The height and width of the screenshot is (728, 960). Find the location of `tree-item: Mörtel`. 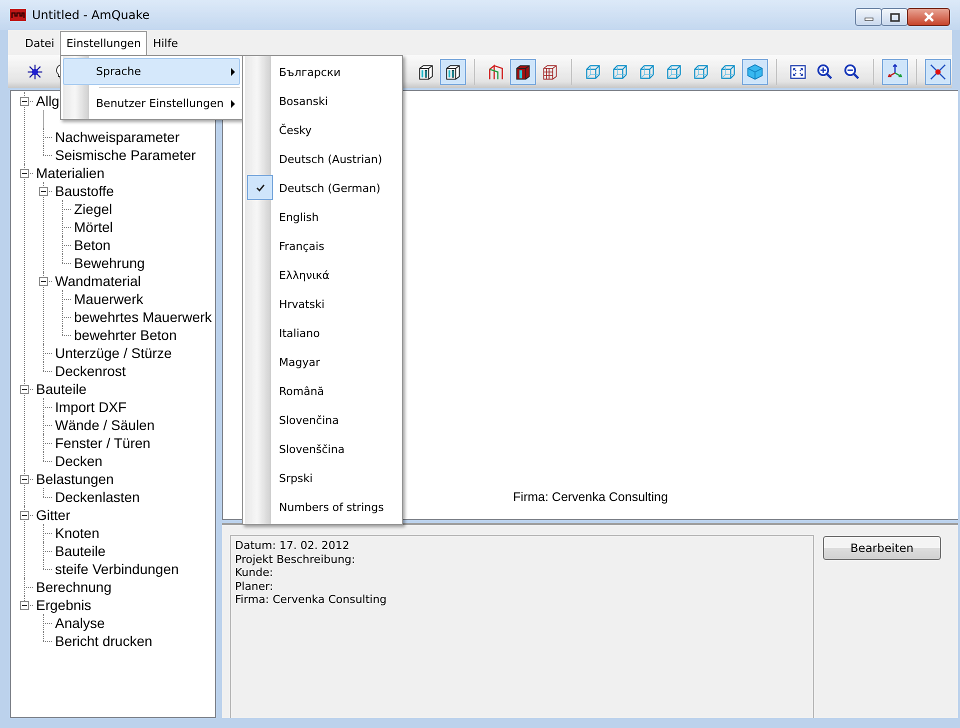

tree-item: Mörtel is located at coordinates (93, 227).